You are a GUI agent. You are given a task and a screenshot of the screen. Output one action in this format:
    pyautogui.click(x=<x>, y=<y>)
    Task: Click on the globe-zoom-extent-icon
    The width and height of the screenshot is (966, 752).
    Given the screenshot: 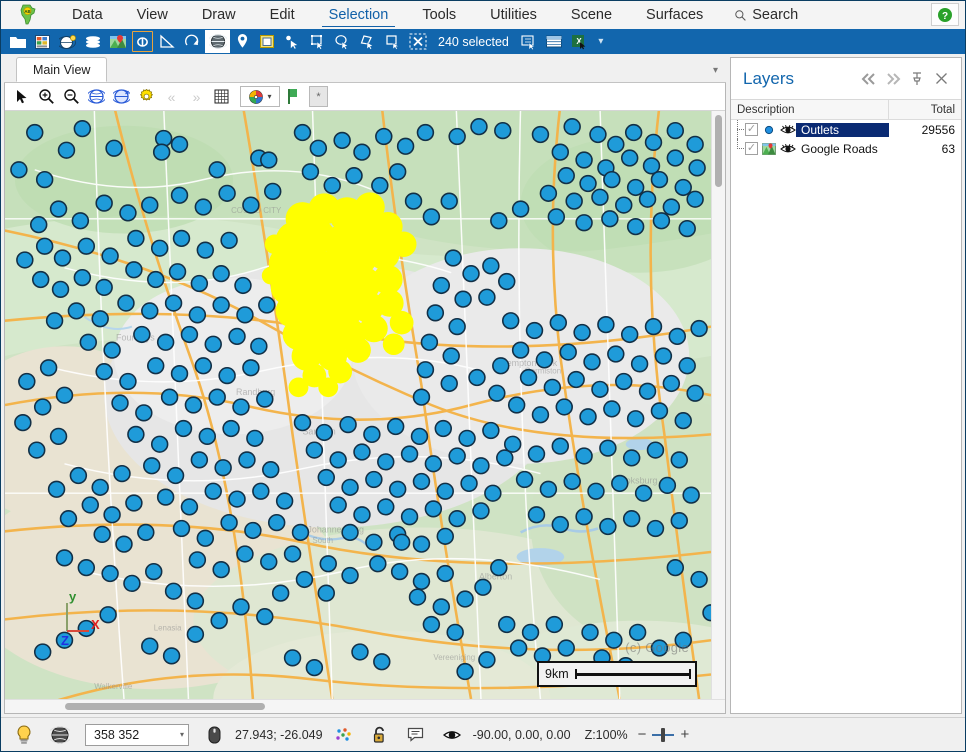 What is the action you would take?
    pyautogui.click(x=96, y=96)
    